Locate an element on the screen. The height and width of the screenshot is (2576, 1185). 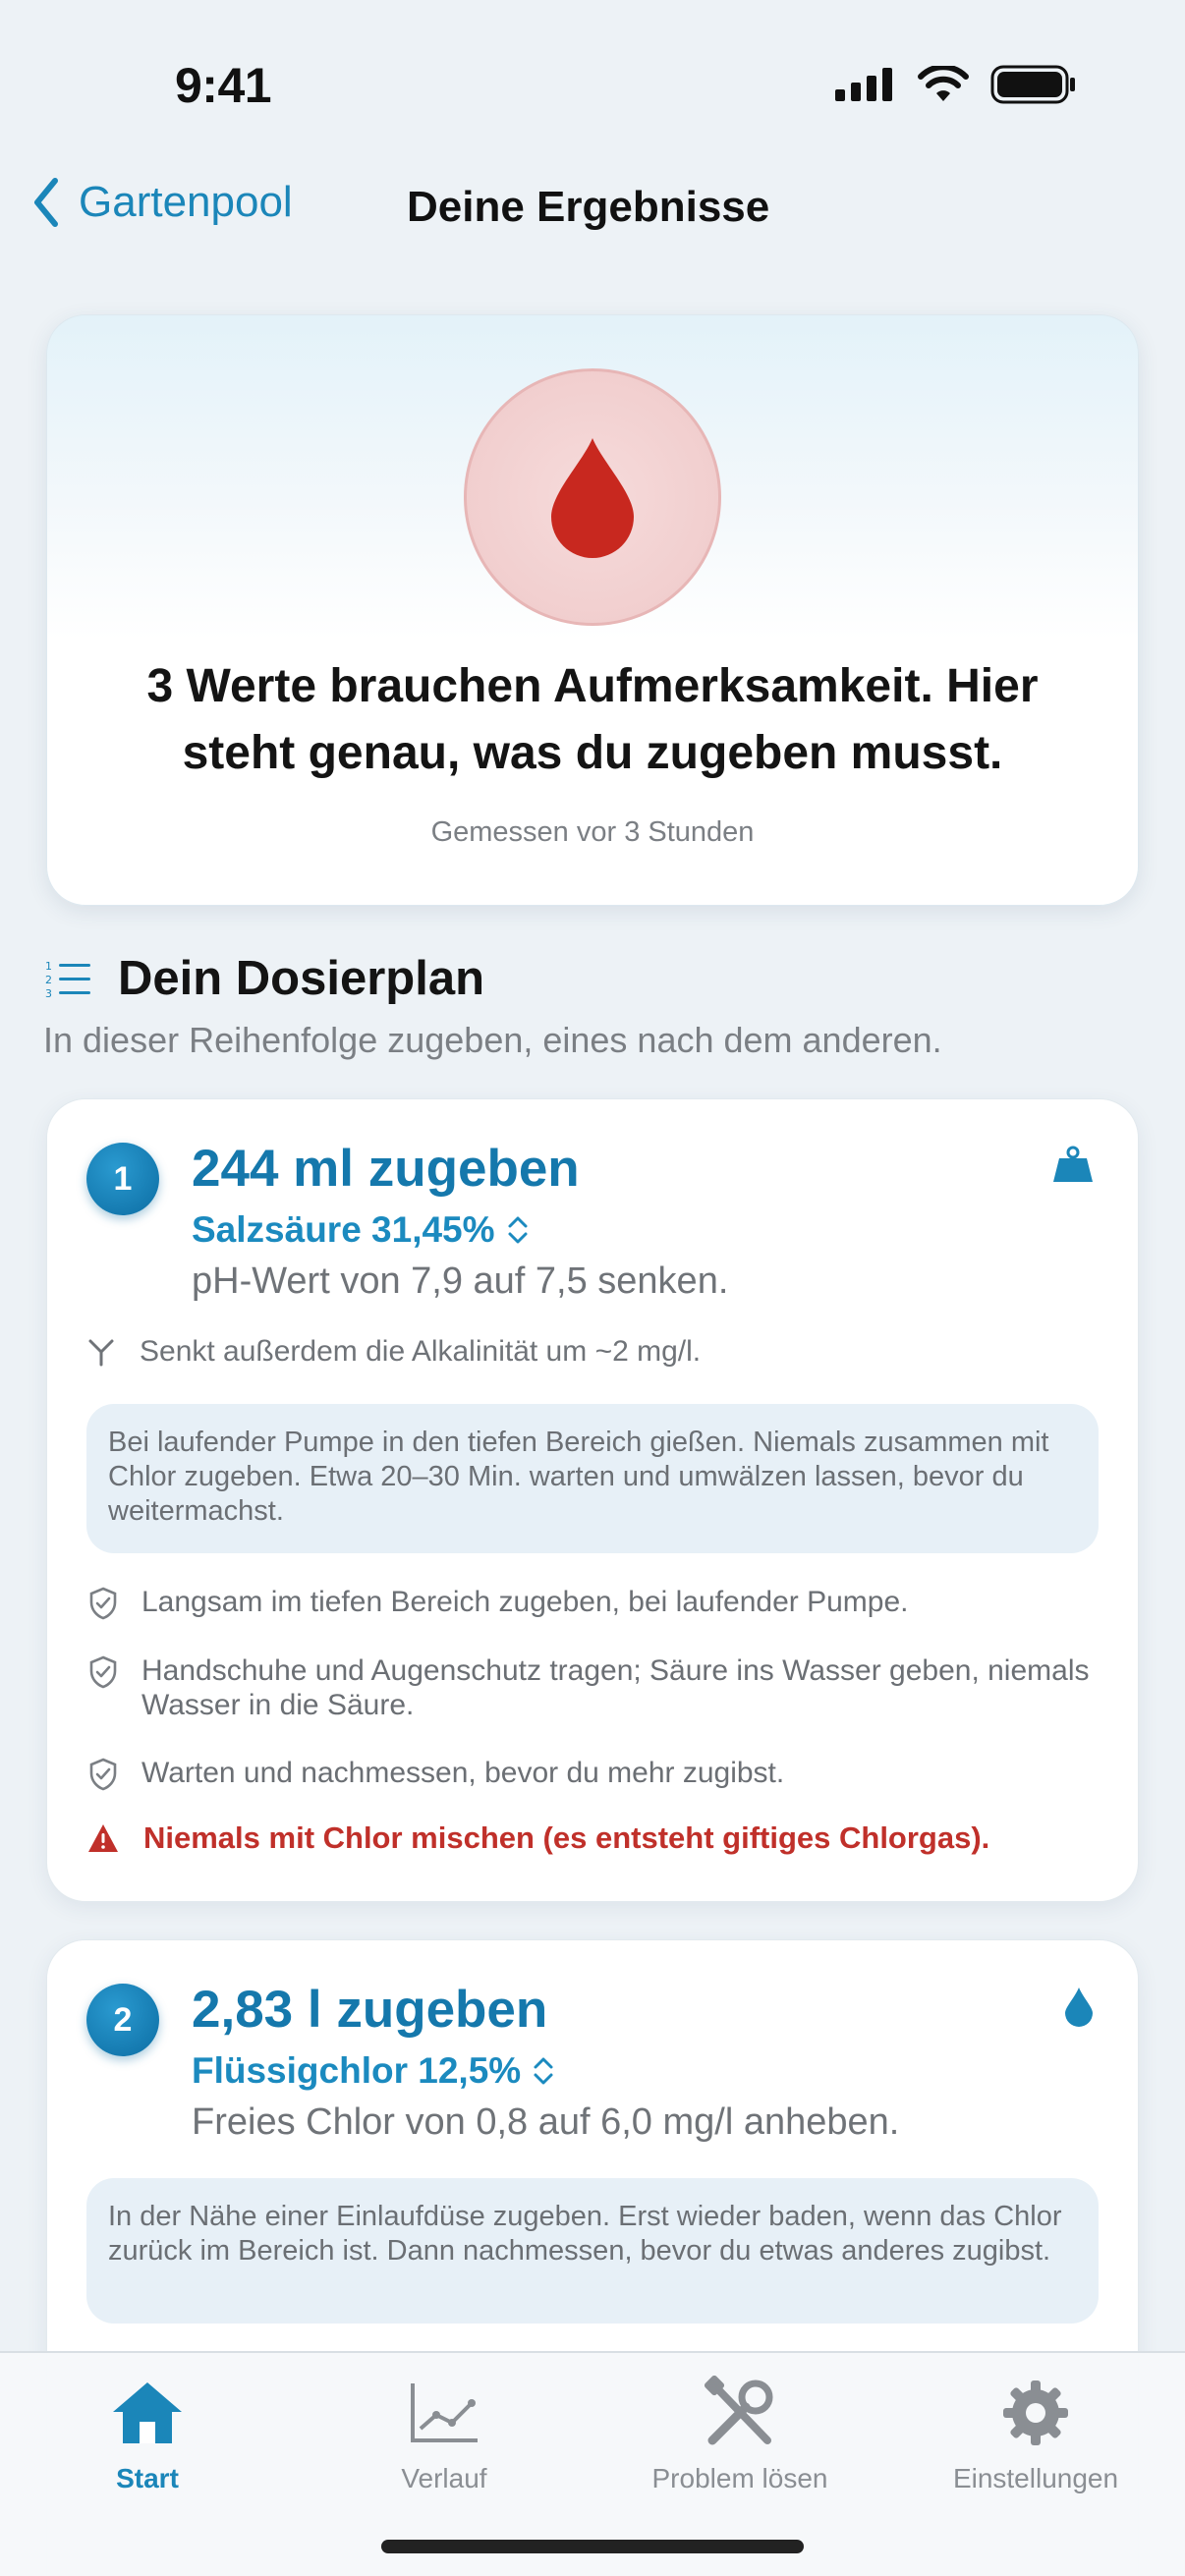
section-title: Dein Dosierplan is located at coordinates (302, 978).